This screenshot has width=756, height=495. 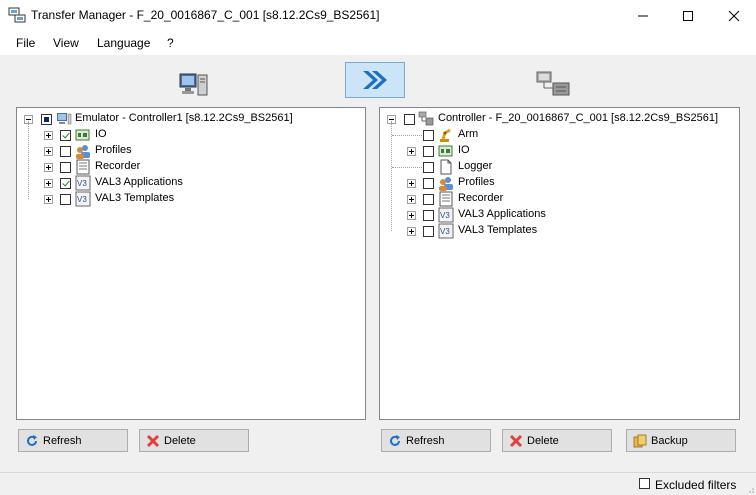 I want to click on double-chevron-right-icon, so click(x=375, y=80).